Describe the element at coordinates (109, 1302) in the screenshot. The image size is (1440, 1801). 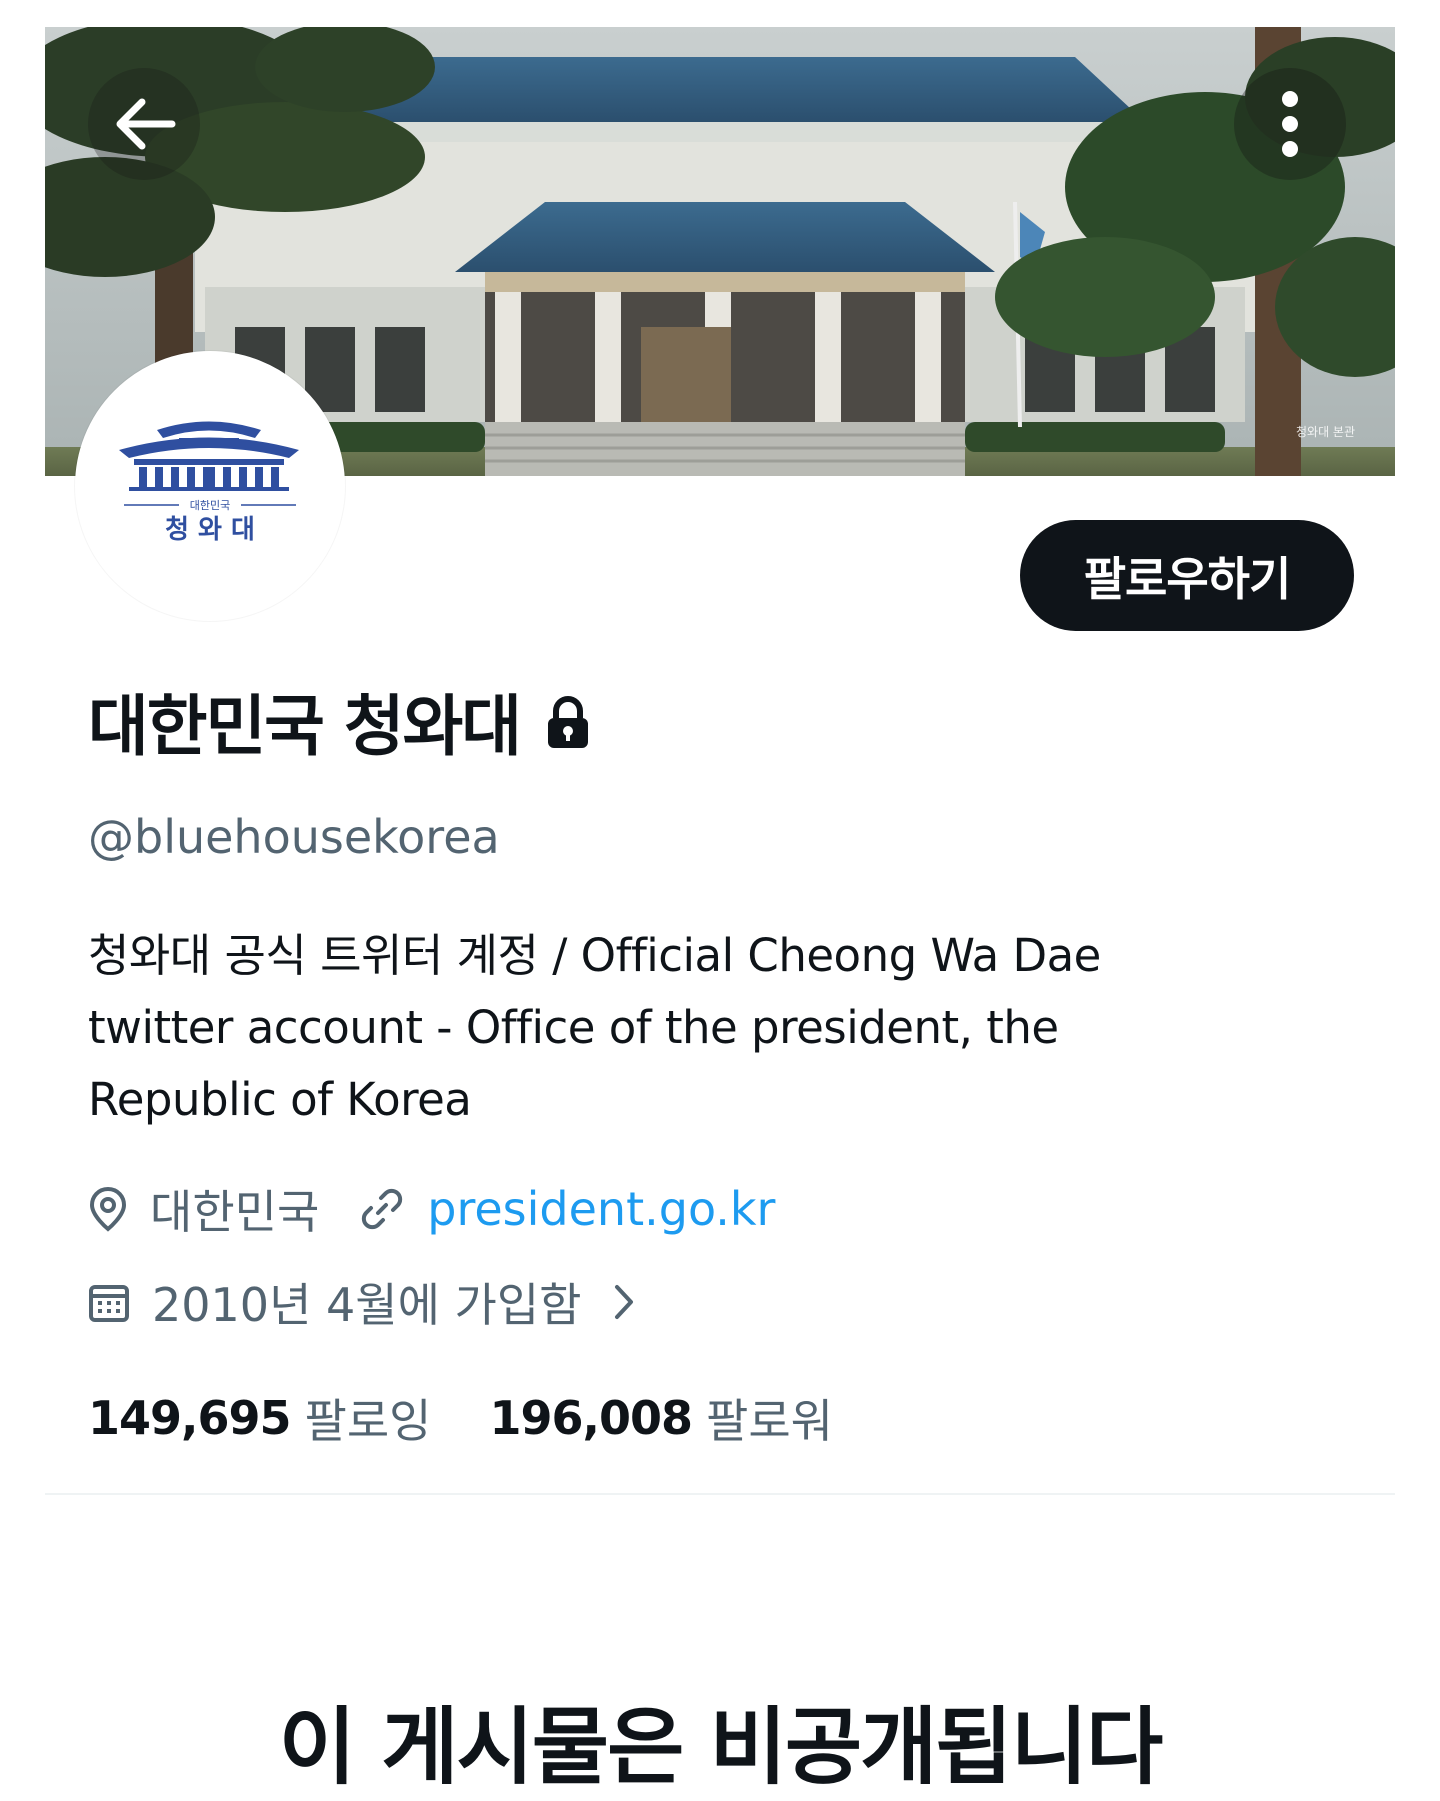
I see `calendar-icon` at that location.